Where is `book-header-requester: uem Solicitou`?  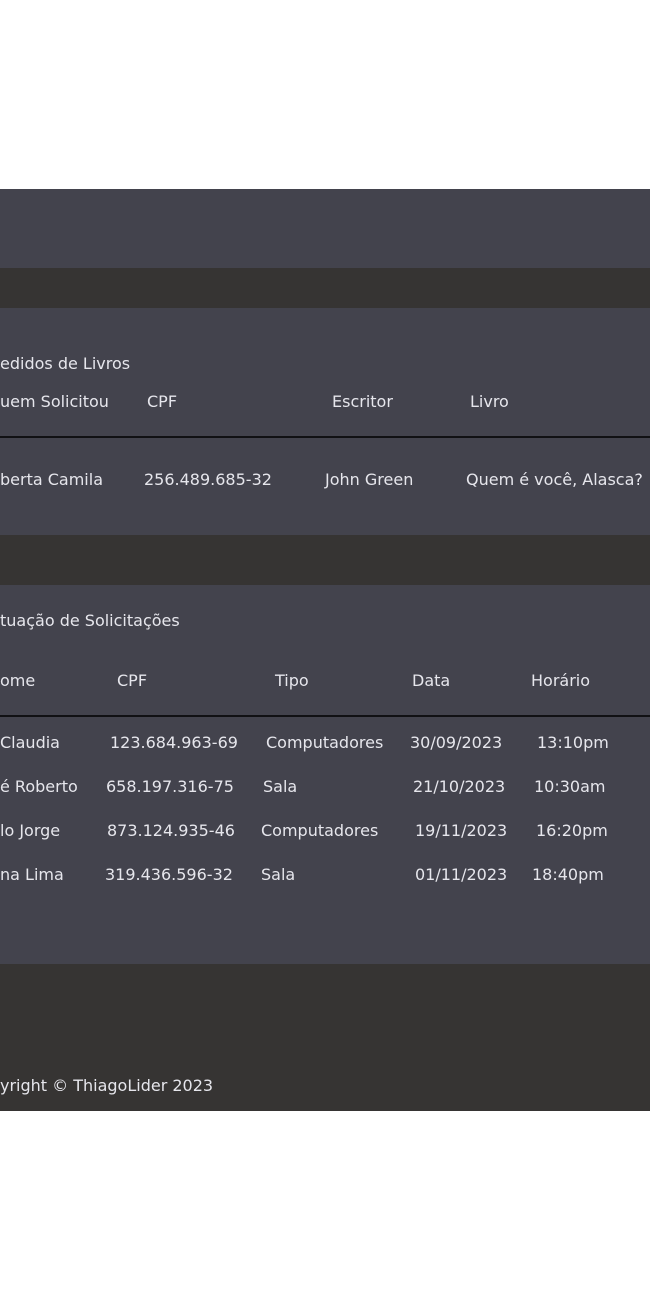 book-header-requester: uem Solicitou is located at coordinates (54, 401).